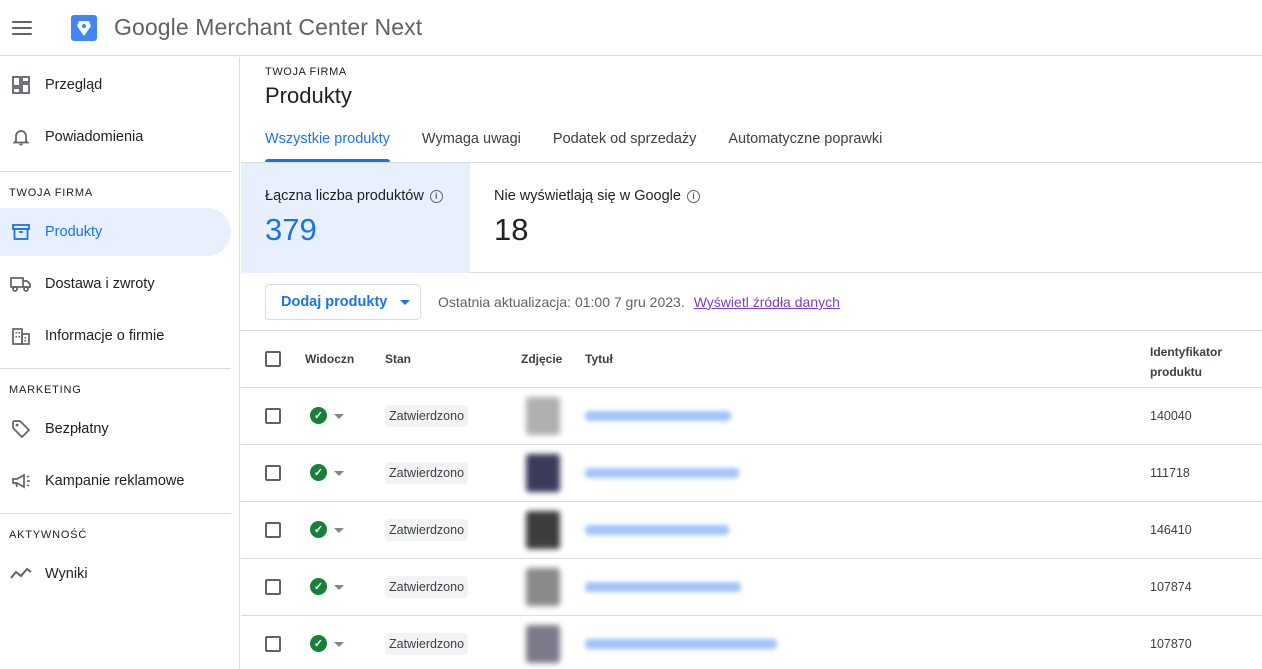 This screenshot has width=1262, height=669. What do you see at coordinates (21, 429) in the screenshot?
I see `tag-icon` at bounding box center [21, 429].